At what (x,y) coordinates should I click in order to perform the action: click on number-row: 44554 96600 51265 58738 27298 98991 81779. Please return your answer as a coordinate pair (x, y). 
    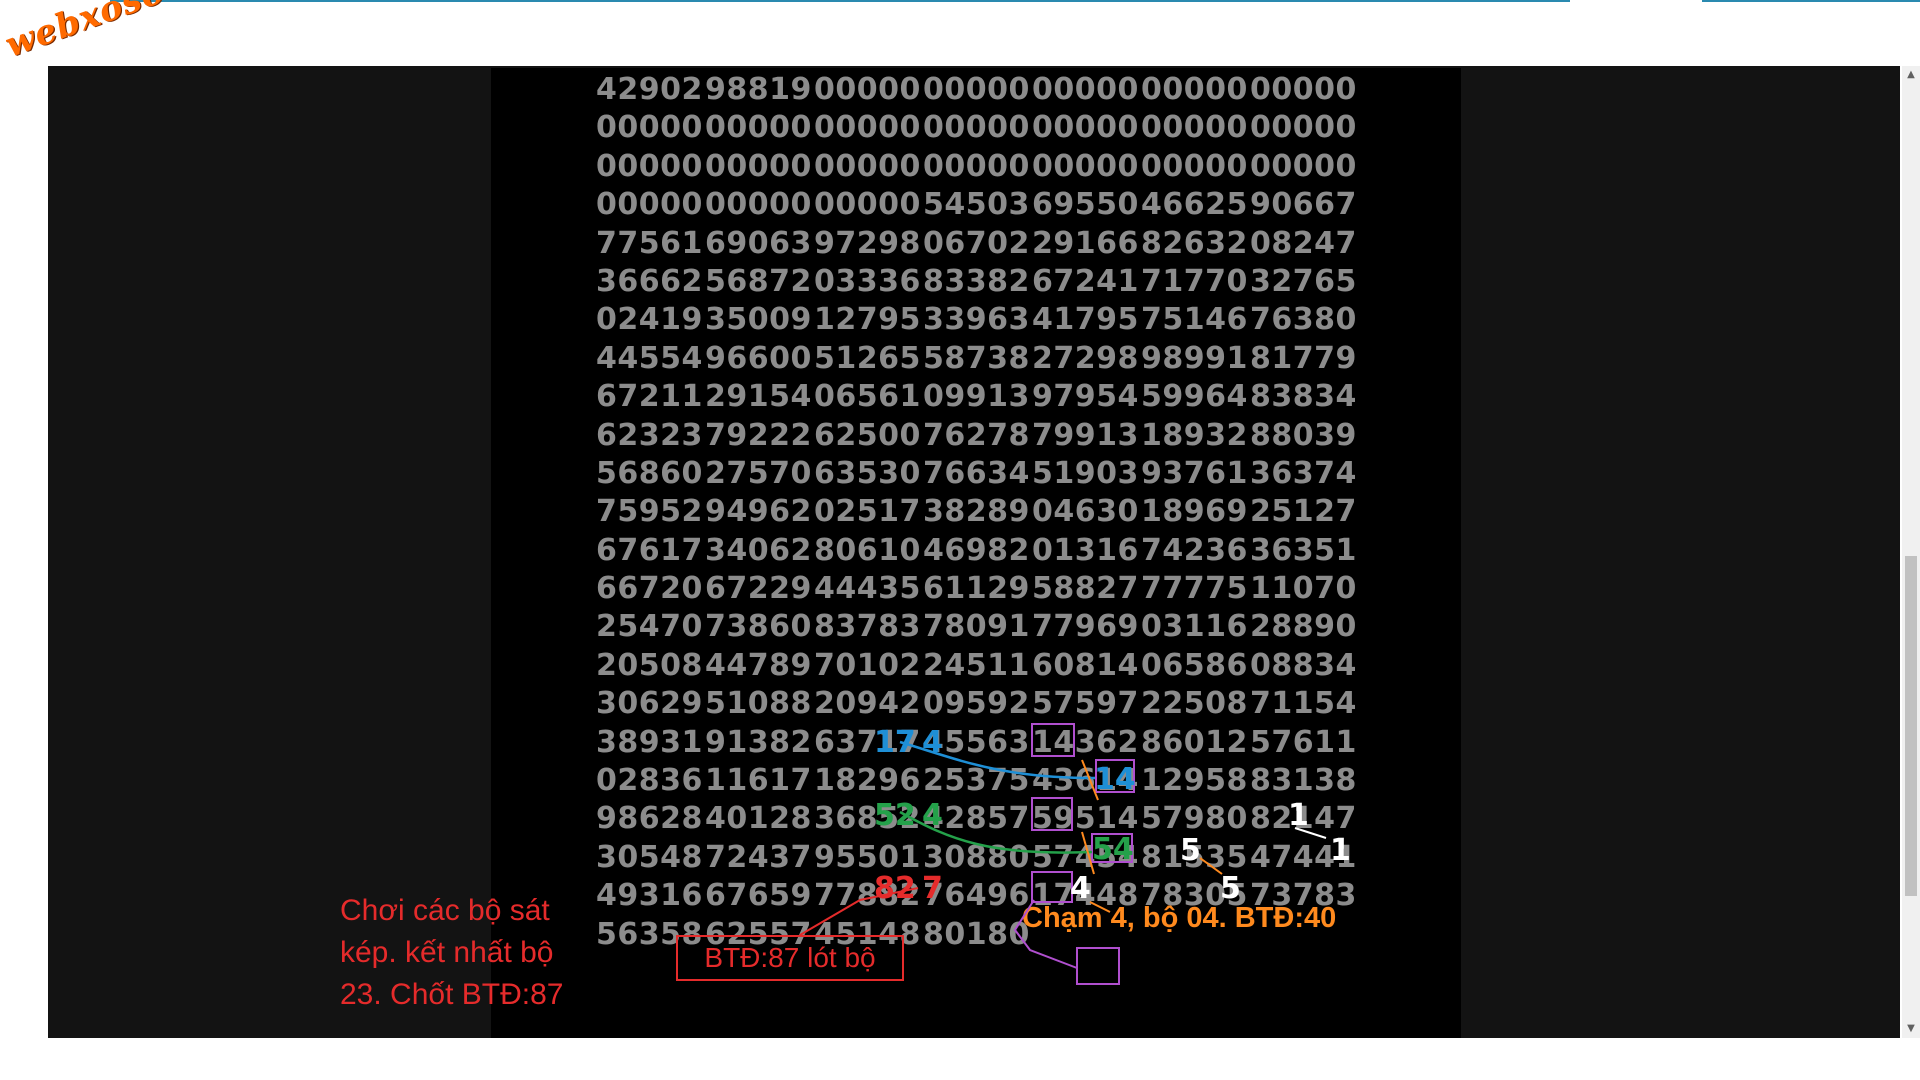
    Looking at the image, I should click on (976, 359).